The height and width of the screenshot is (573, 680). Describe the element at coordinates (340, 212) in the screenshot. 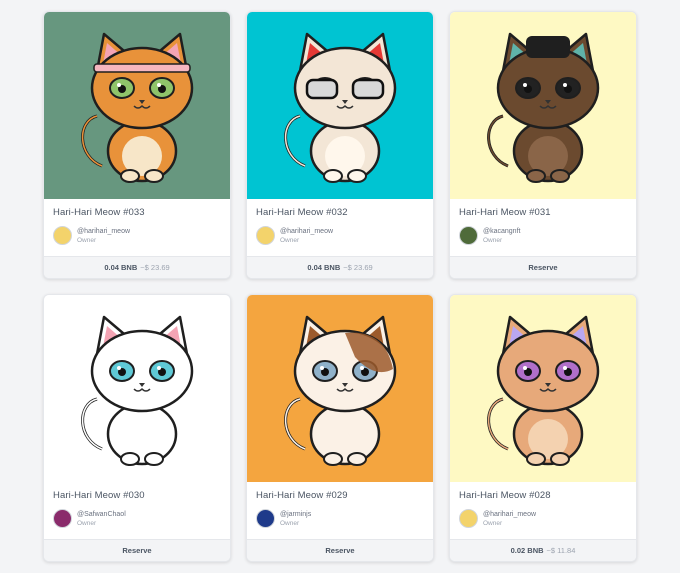

I see `nft-title: Hari-Hari Meow #032` at that location.